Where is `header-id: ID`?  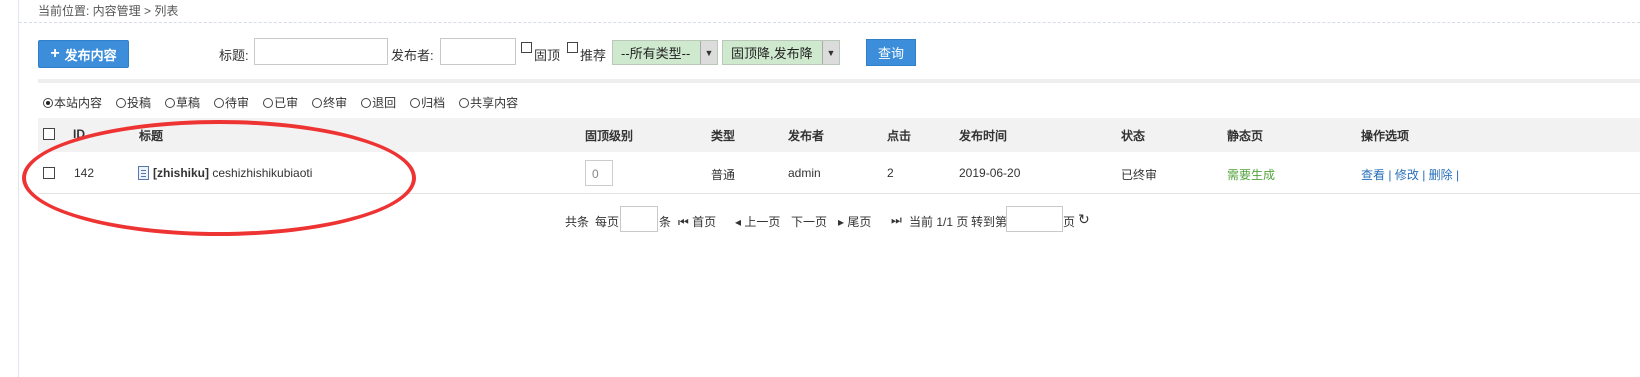
header-id: ID is located at coordinates (79, 134).